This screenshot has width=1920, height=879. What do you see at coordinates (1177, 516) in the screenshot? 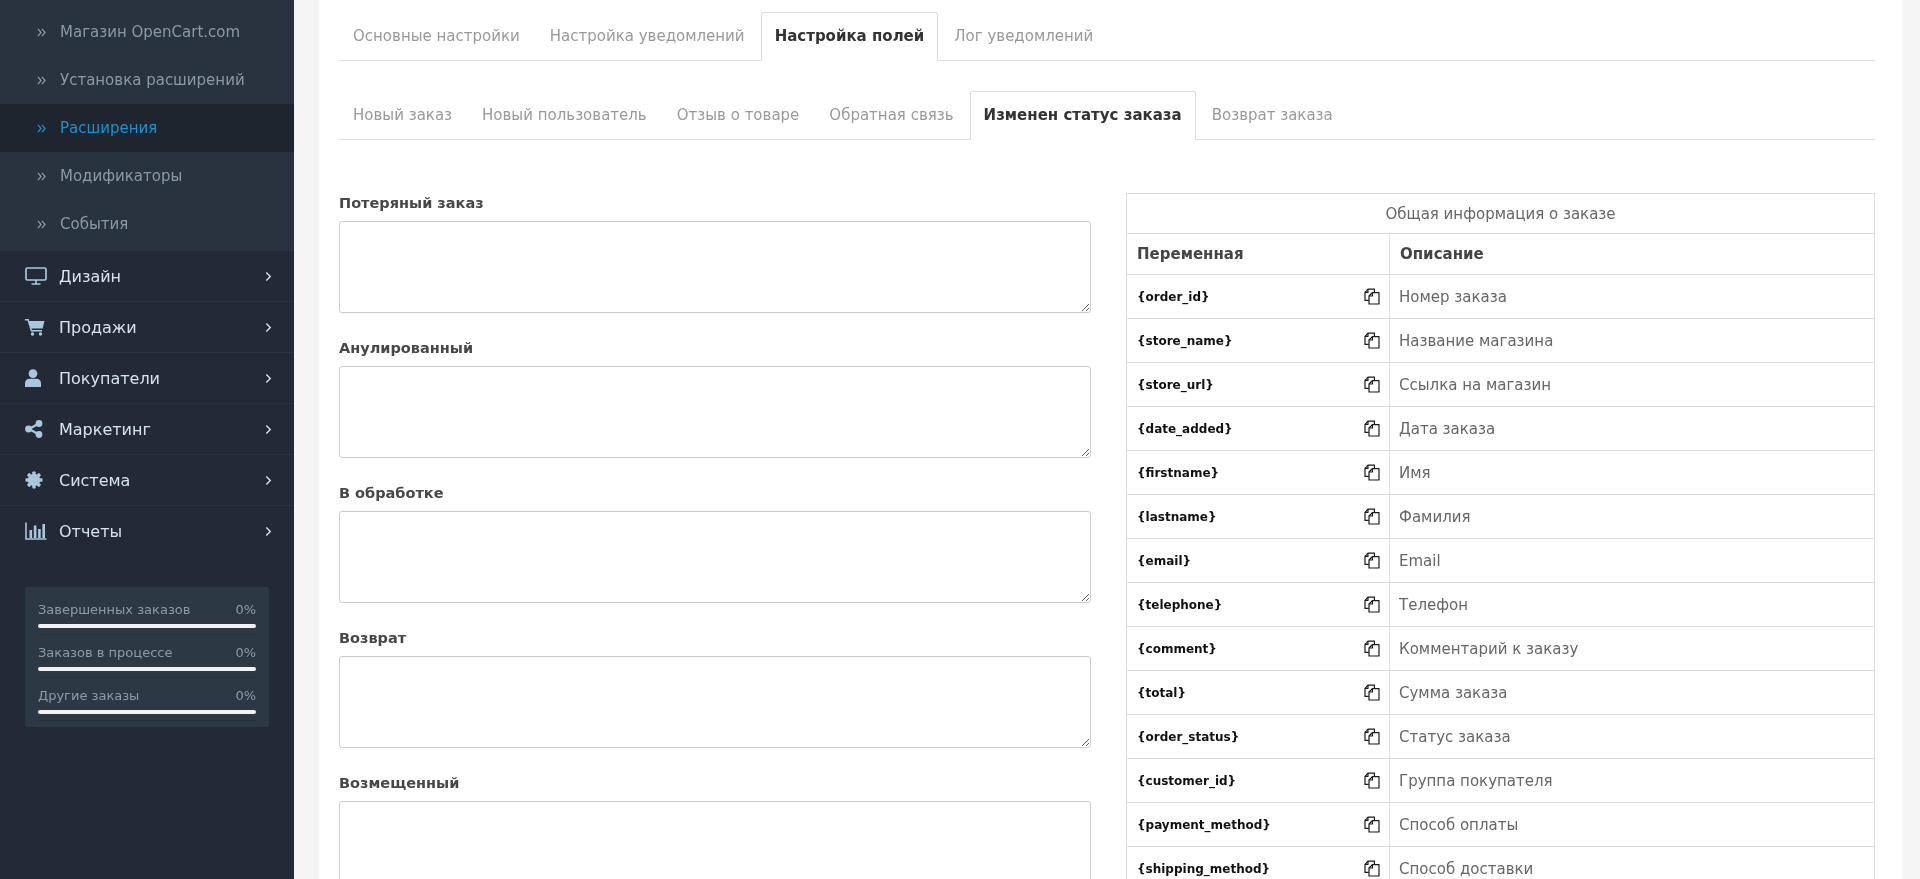
I see `variable-name: {lastname}` at bounding box center [1177, 516].